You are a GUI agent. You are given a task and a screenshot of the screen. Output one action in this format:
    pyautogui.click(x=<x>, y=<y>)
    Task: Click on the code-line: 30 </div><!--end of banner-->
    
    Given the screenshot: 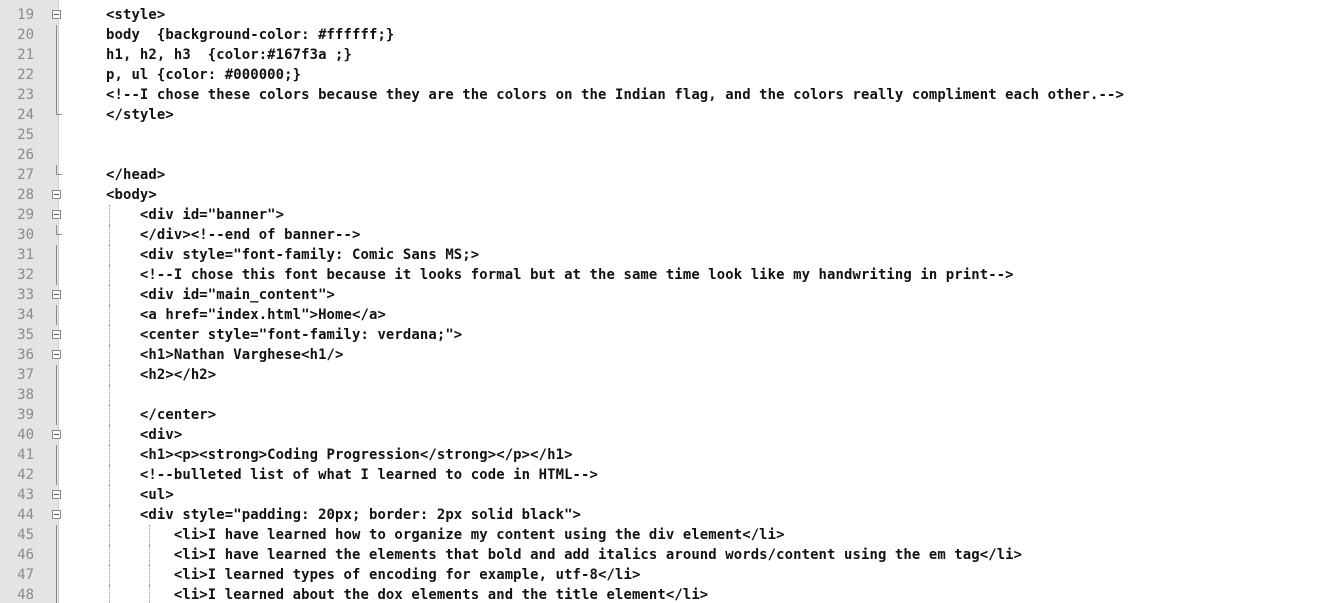 What is the action you would take?
    pyautogui.click(x=669, y=235)
    